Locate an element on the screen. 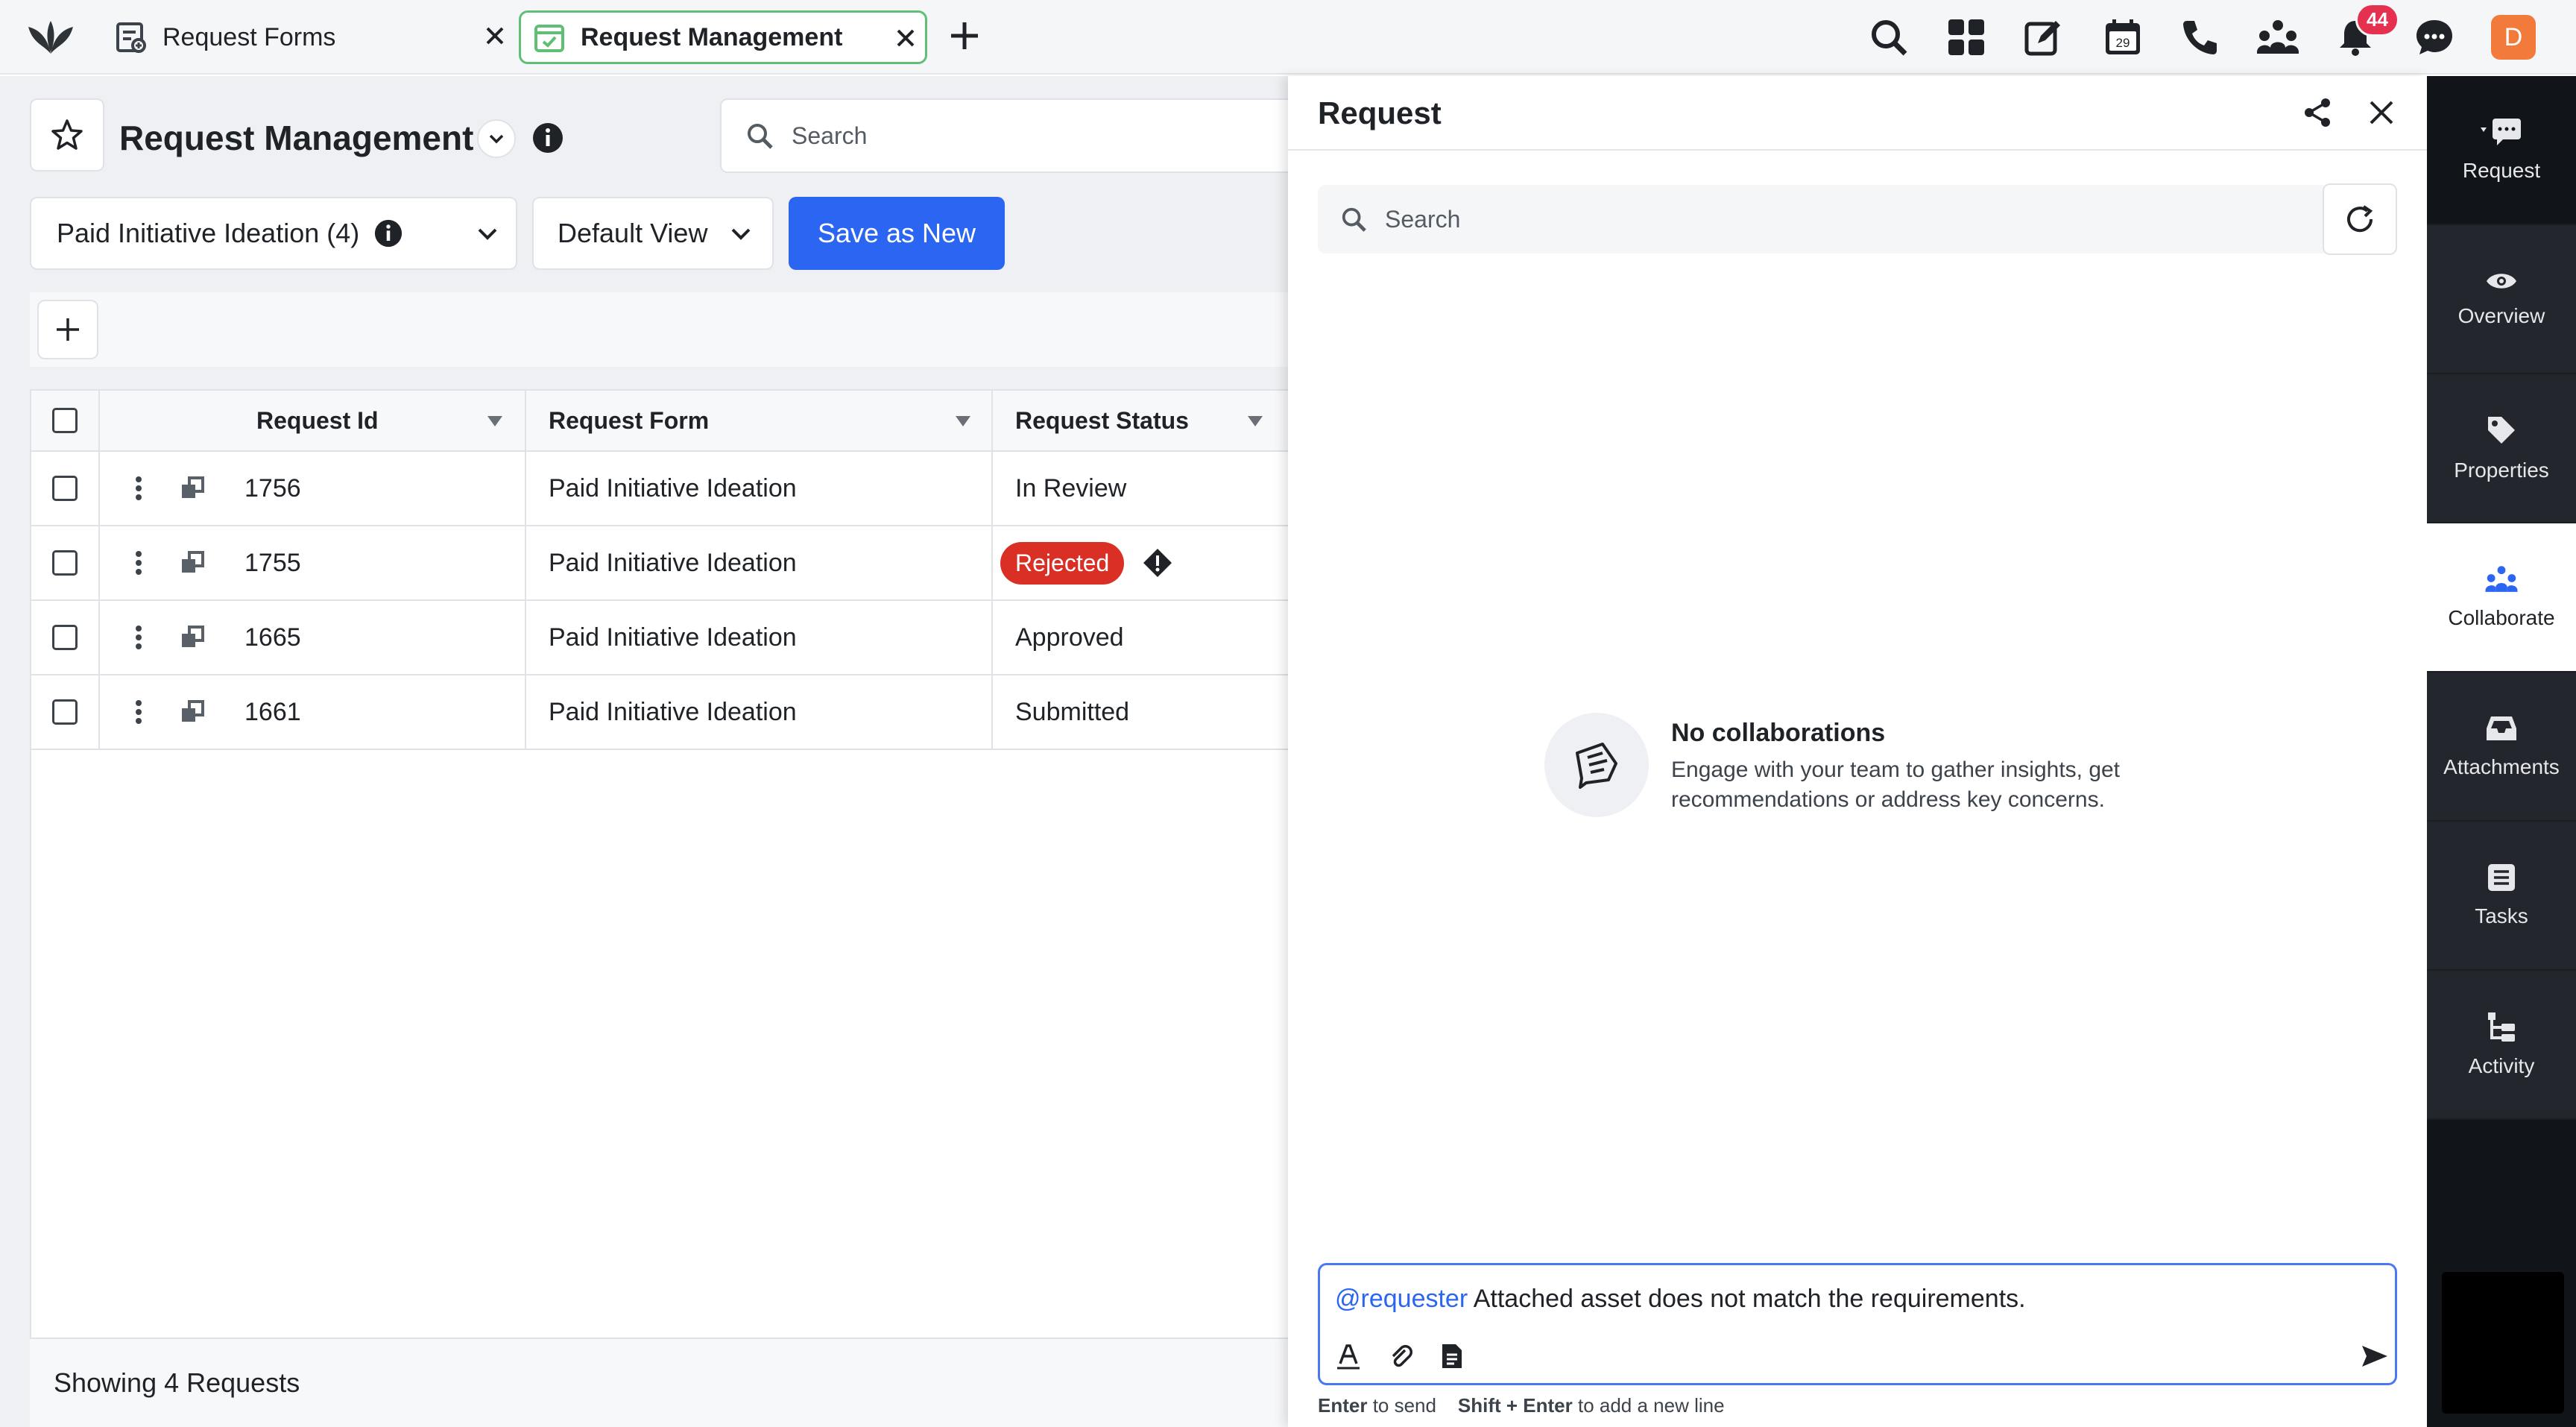 The width and height of the screenshot is (2576, 1427). column-header-request-form: Request Form is located at coordinates (759, 422).